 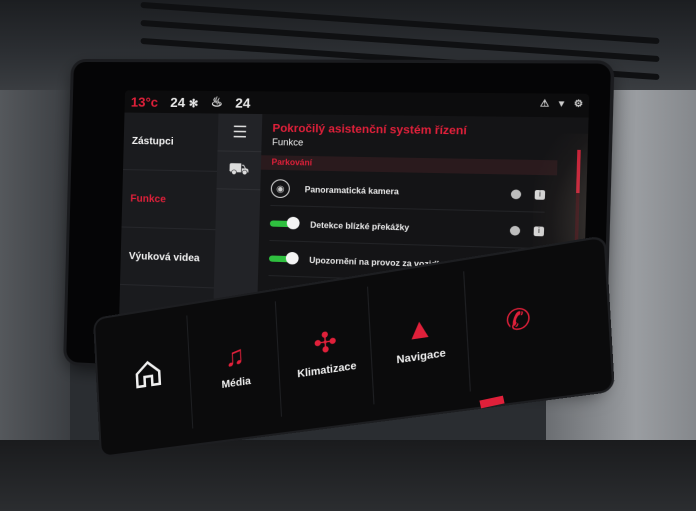 I want to click on home-button, so click(x=149, y=377).